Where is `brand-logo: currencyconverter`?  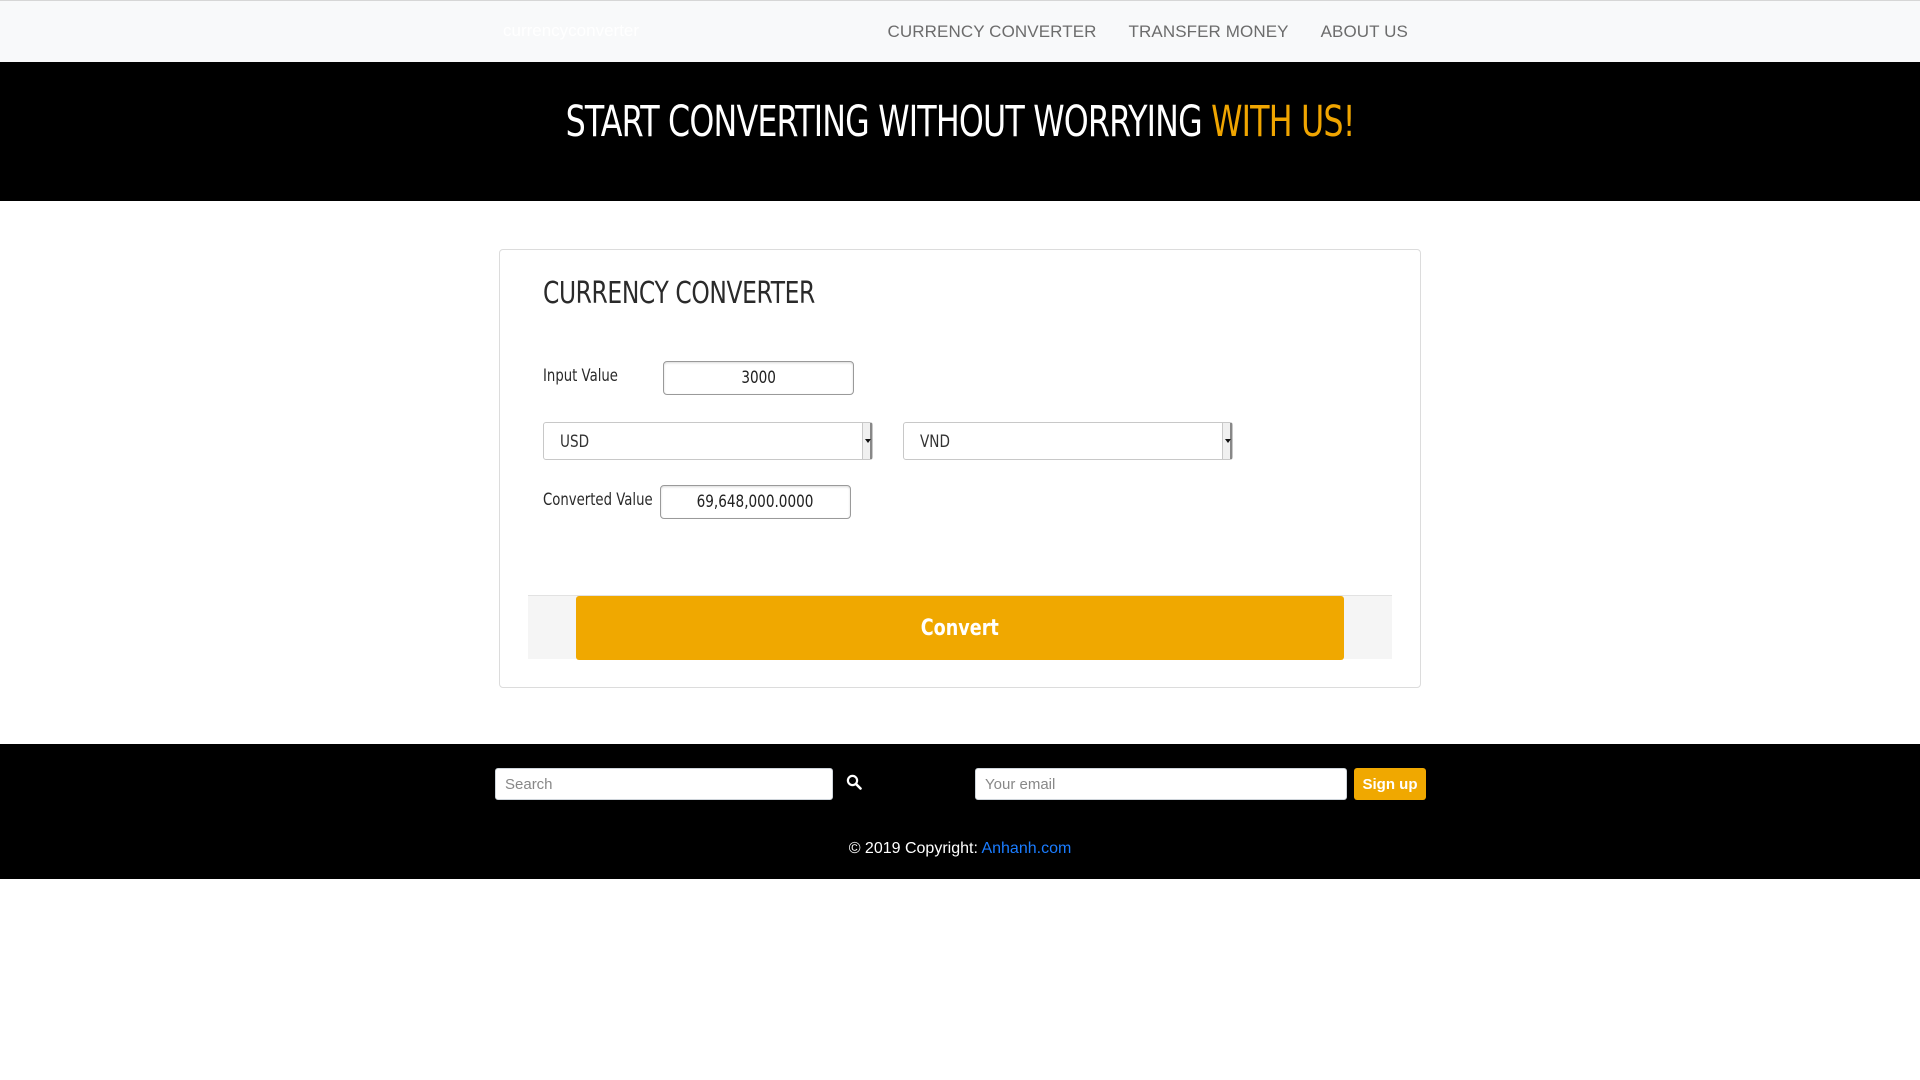 brand-logo: currencyconverter is located at coordinates (571, 31).